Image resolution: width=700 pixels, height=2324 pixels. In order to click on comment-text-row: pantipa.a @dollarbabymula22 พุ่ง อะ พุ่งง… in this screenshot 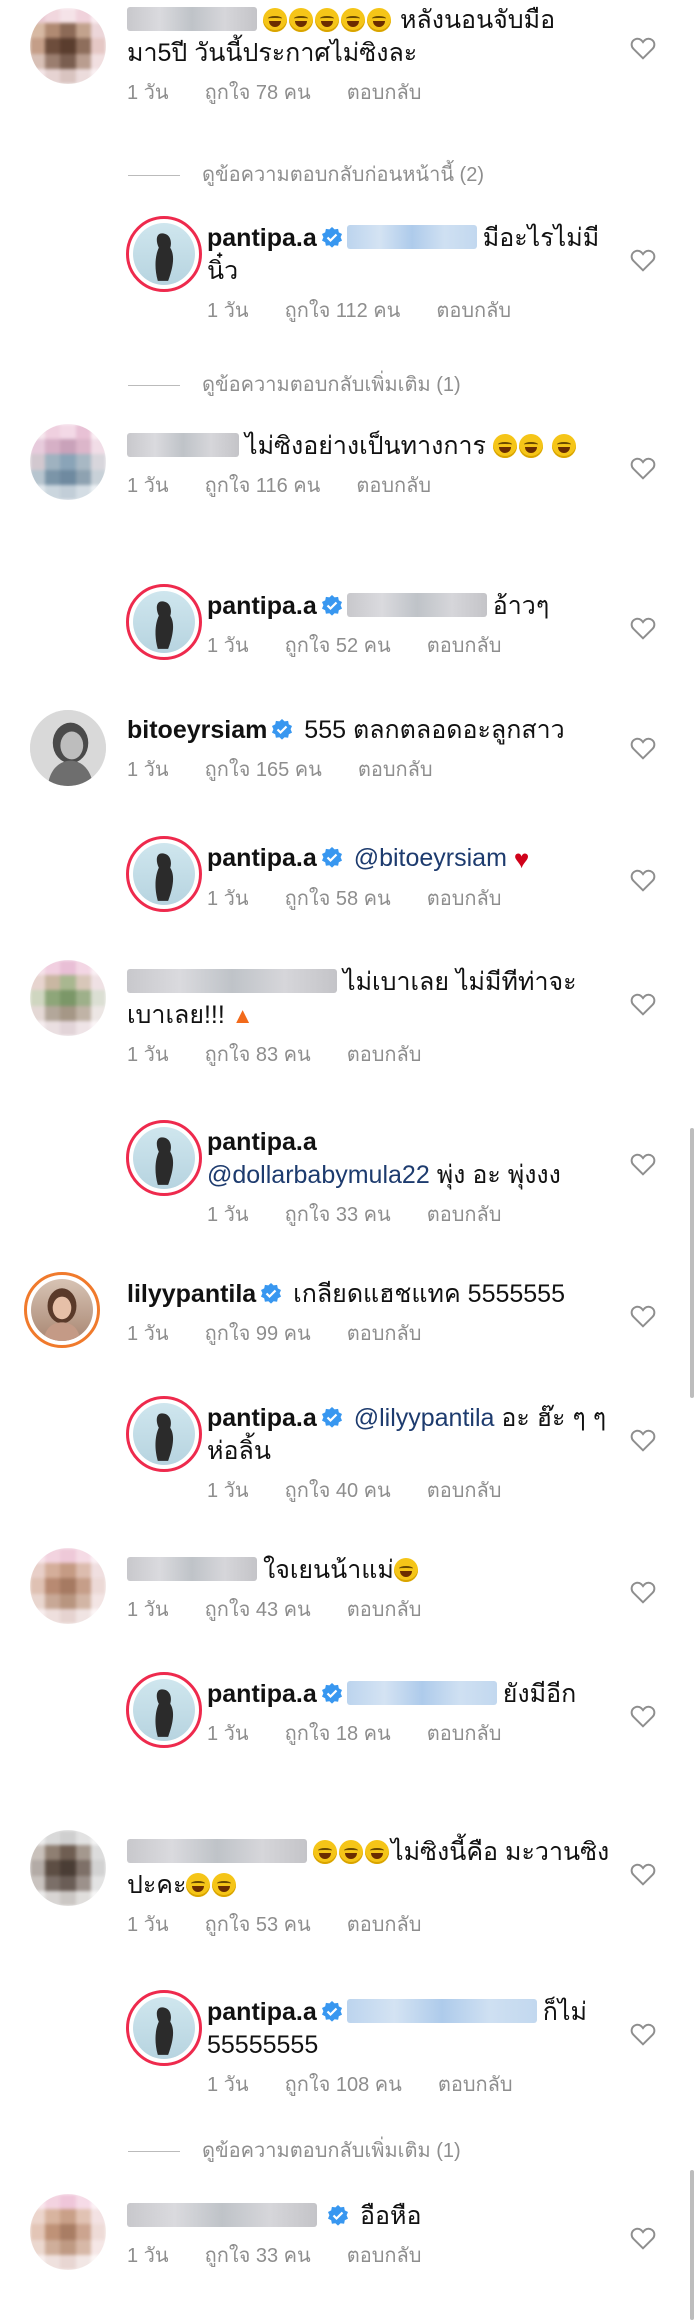, I will do `click(408, 1159)`.